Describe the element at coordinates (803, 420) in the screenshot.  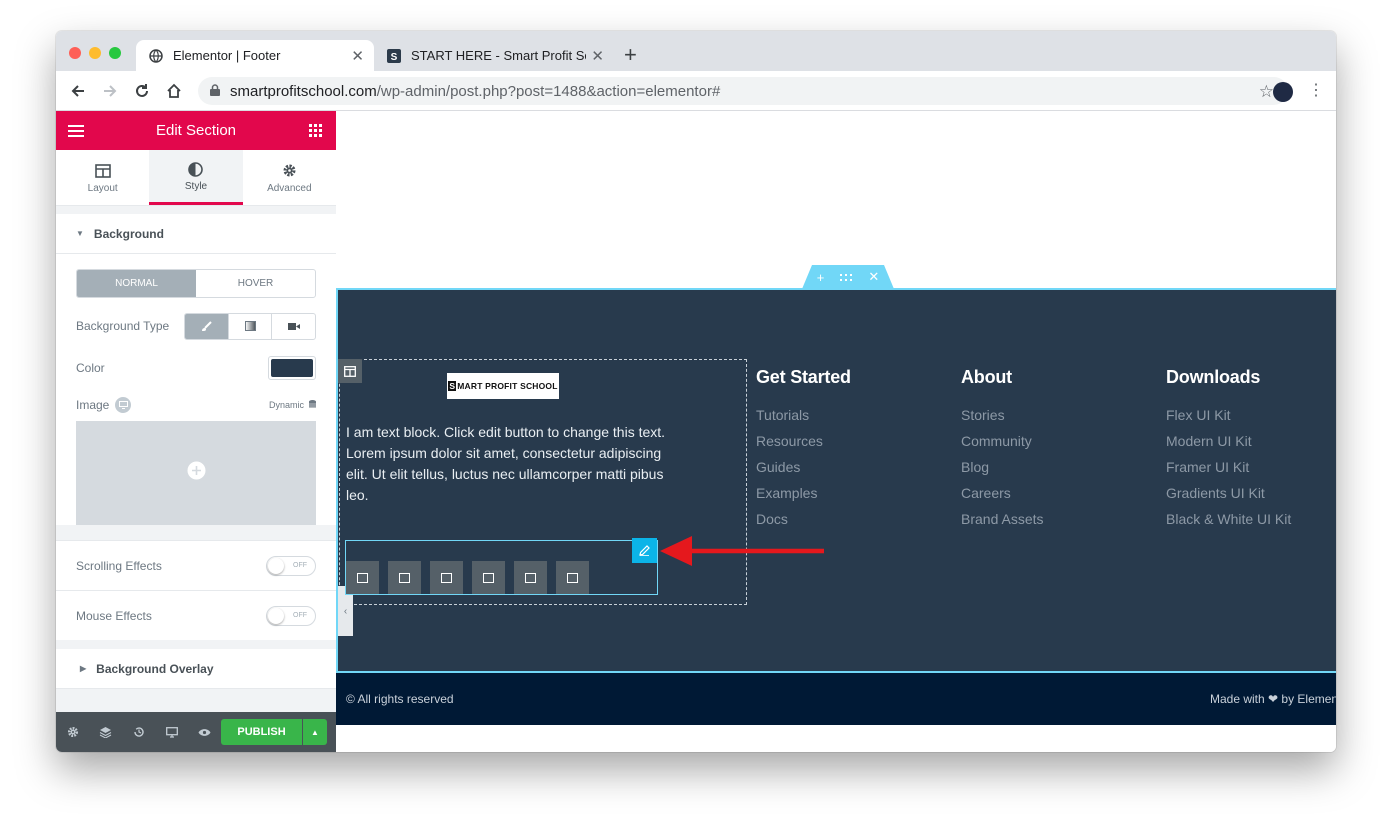
I see `footer-link: Tutorials` at that location.